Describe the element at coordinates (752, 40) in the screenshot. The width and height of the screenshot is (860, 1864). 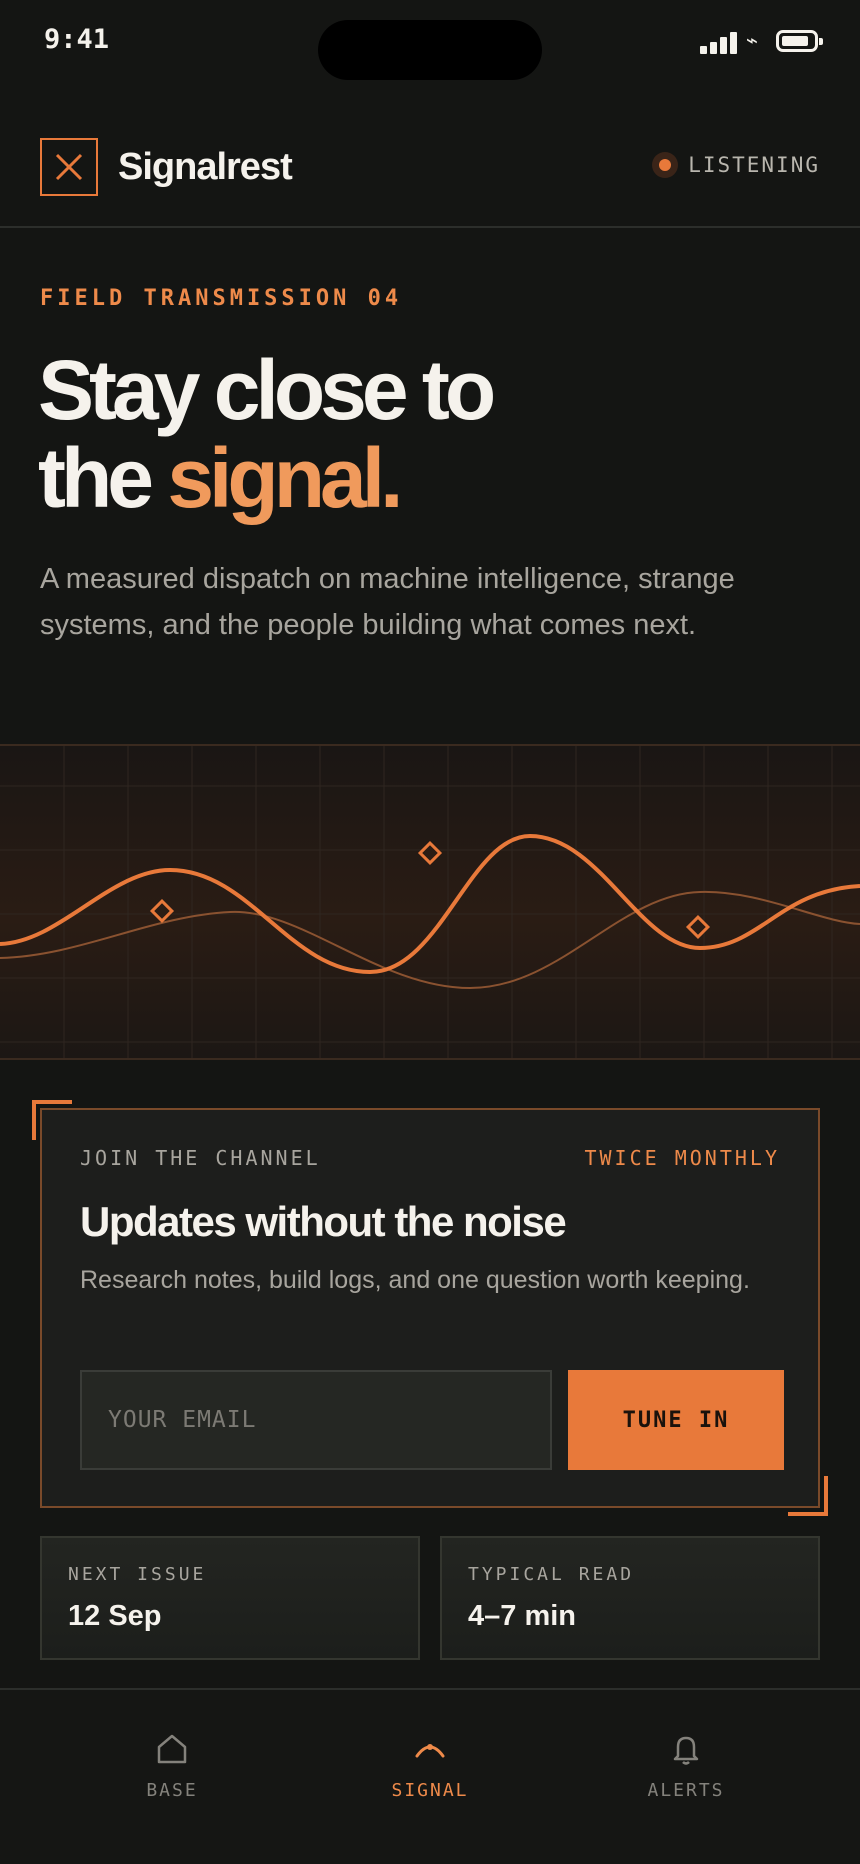
I see `wifi-icon: ⌁` at that location.